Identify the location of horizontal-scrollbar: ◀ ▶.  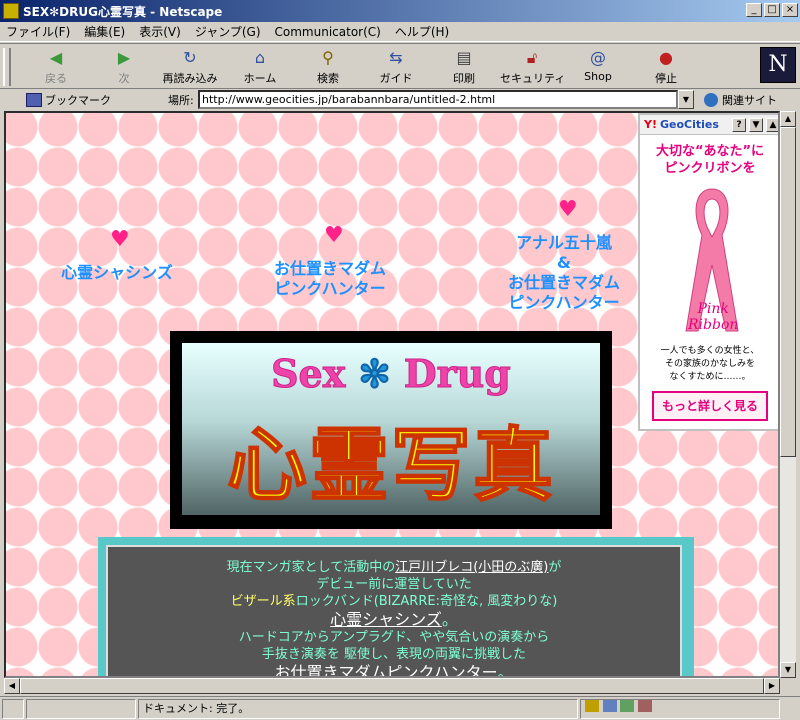
(392, 686).